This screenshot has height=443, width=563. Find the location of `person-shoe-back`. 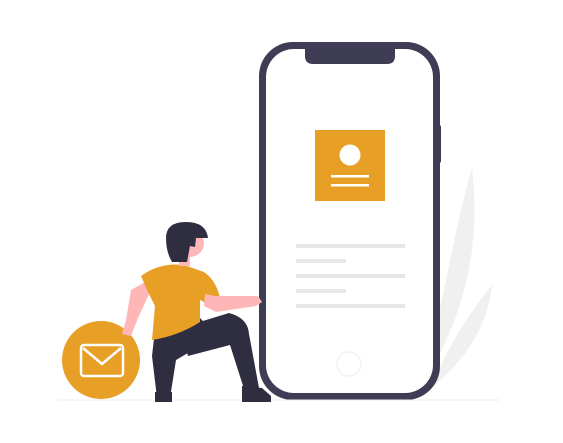

person-shoe-back is located at coordinates (163, 397).